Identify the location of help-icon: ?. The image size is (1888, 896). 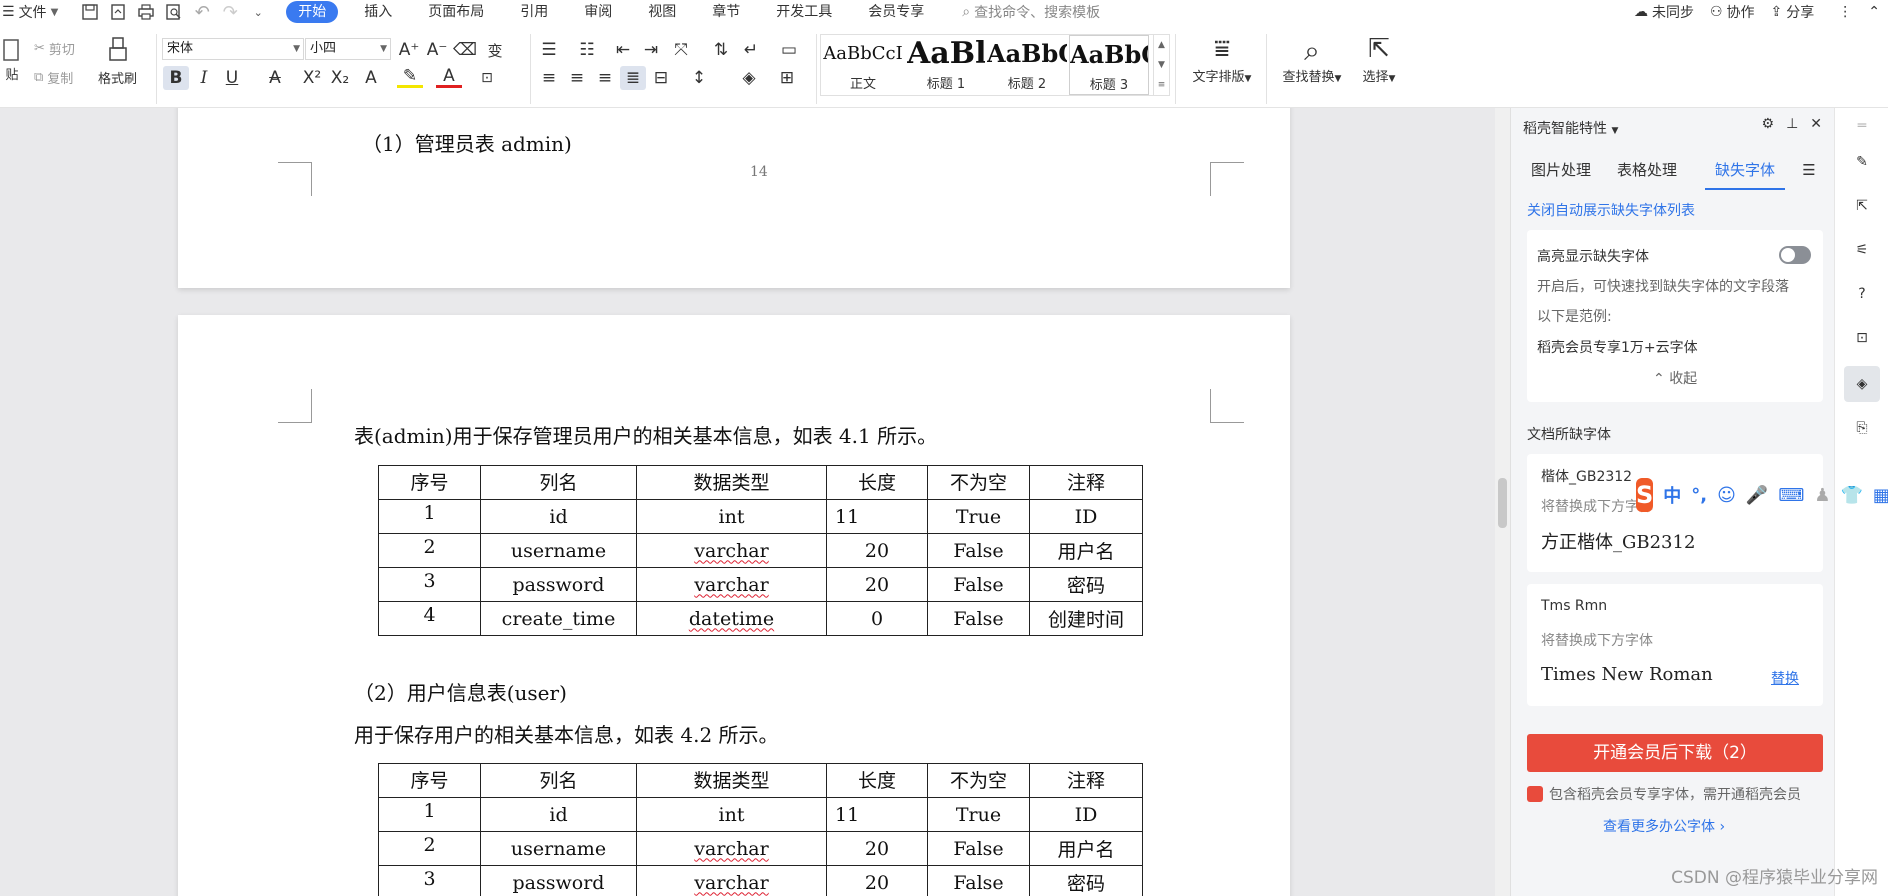
(1862, 294).